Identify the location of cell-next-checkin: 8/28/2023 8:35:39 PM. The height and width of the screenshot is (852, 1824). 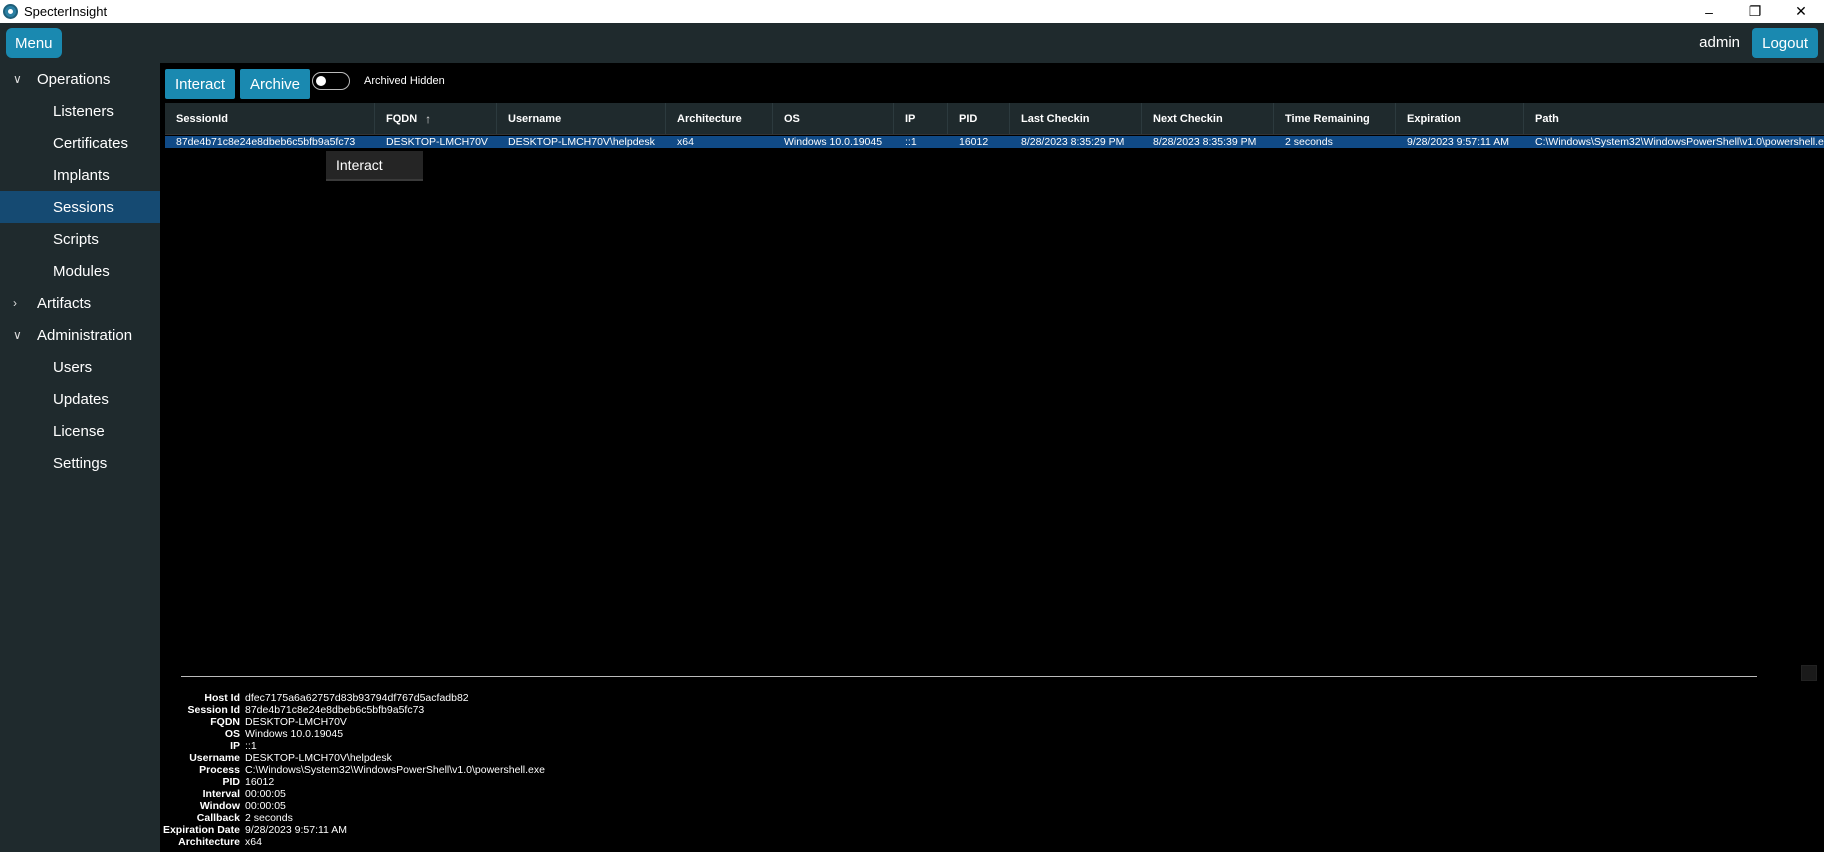
(1205, 142).